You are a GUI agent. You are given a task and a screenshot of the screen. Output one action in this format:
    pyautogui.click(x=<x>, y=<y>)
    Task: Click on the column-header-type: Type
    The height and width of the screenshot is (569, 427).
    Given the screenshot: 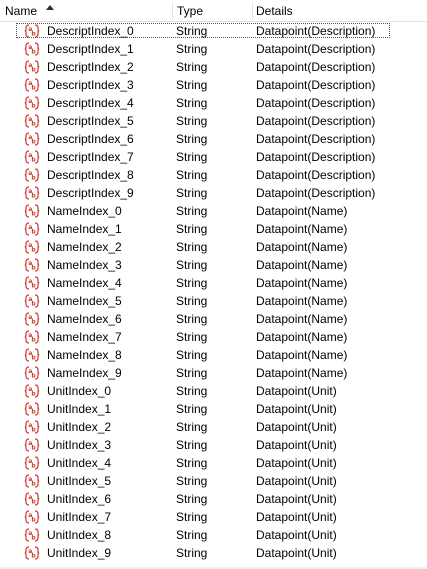 What is the action you would take?
    pyautogui.click(x=212, y=10)
    